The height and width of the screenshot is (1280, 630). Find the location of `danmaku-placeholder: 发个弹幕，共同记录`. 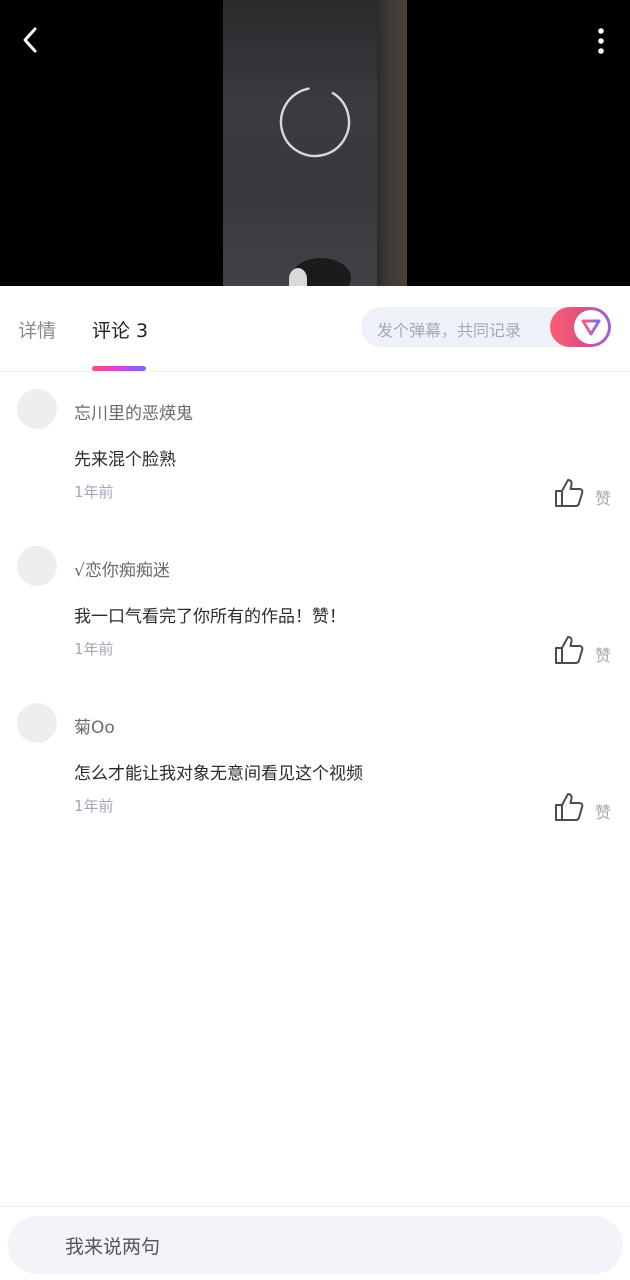

danmaku-placeholder: 发个弹幕，共同记录 is located at coordinates (449, 330).